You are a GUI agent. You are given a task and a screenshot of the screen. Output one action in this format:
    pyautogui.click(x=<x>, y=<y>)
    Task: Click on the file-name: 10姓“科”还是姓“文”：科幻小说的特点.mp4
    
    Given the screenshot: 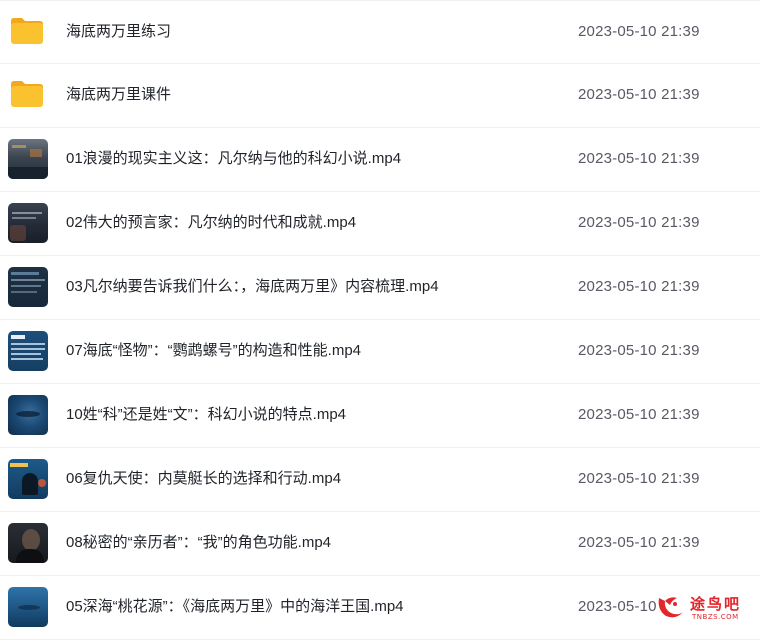 What is the action you would take?
    pyautogui.click(x=206, y=415)
    